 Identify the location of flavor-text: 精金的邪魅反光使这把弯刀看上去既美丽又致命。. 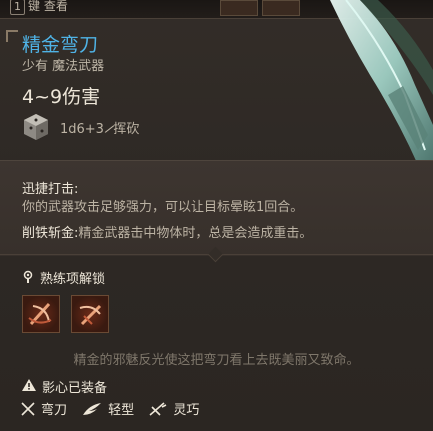
(216, 360).